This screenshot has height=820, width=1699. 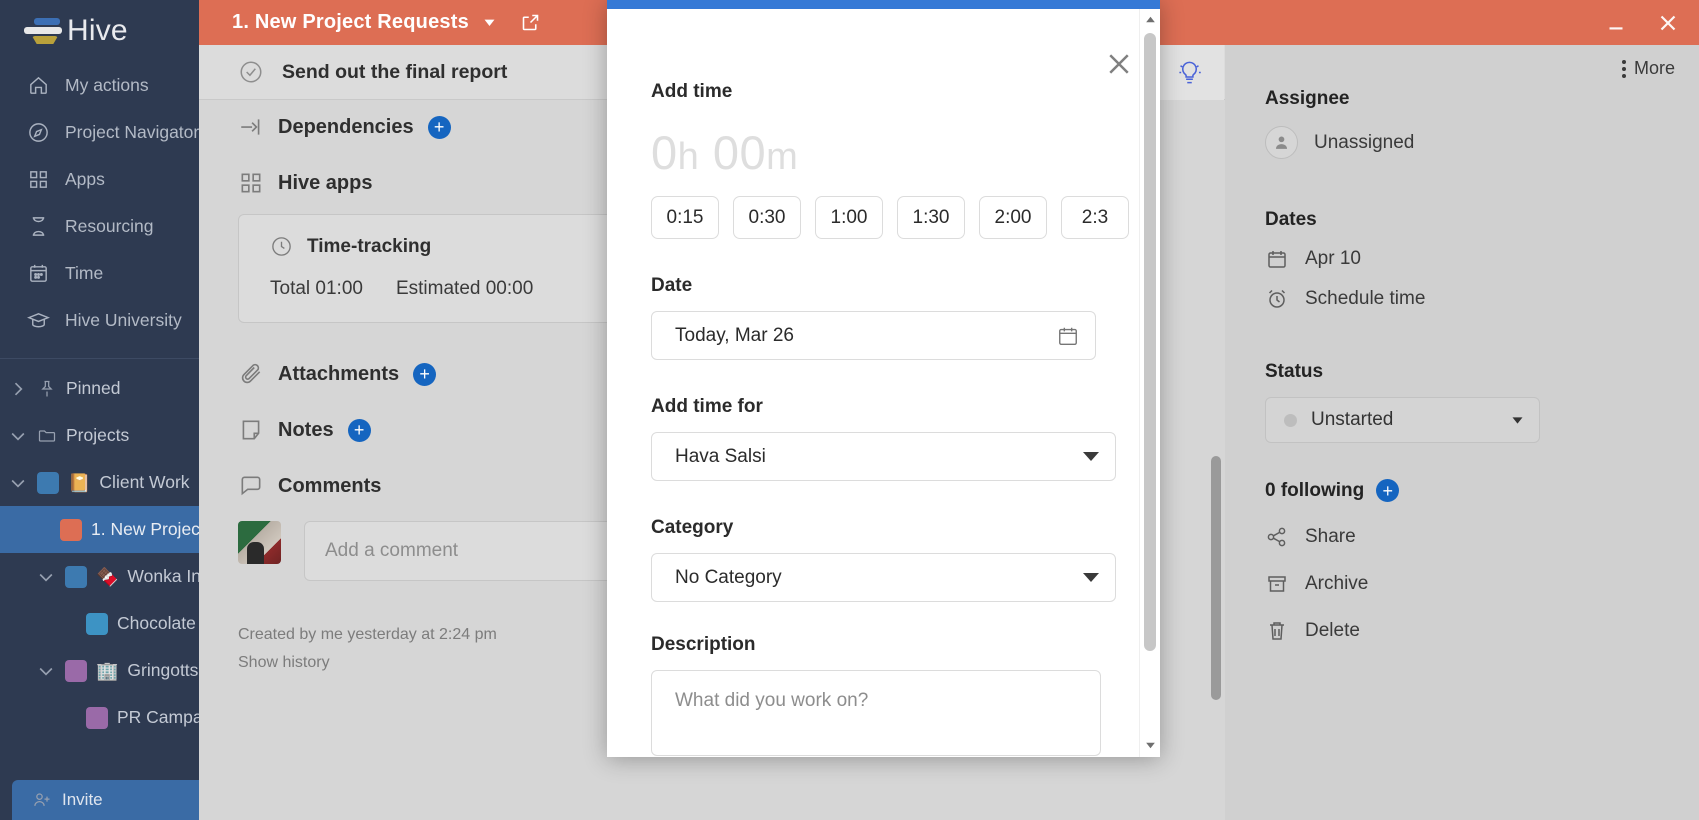 I want to click on schedule-time: Schedule time, so click(x=1482, y=299).